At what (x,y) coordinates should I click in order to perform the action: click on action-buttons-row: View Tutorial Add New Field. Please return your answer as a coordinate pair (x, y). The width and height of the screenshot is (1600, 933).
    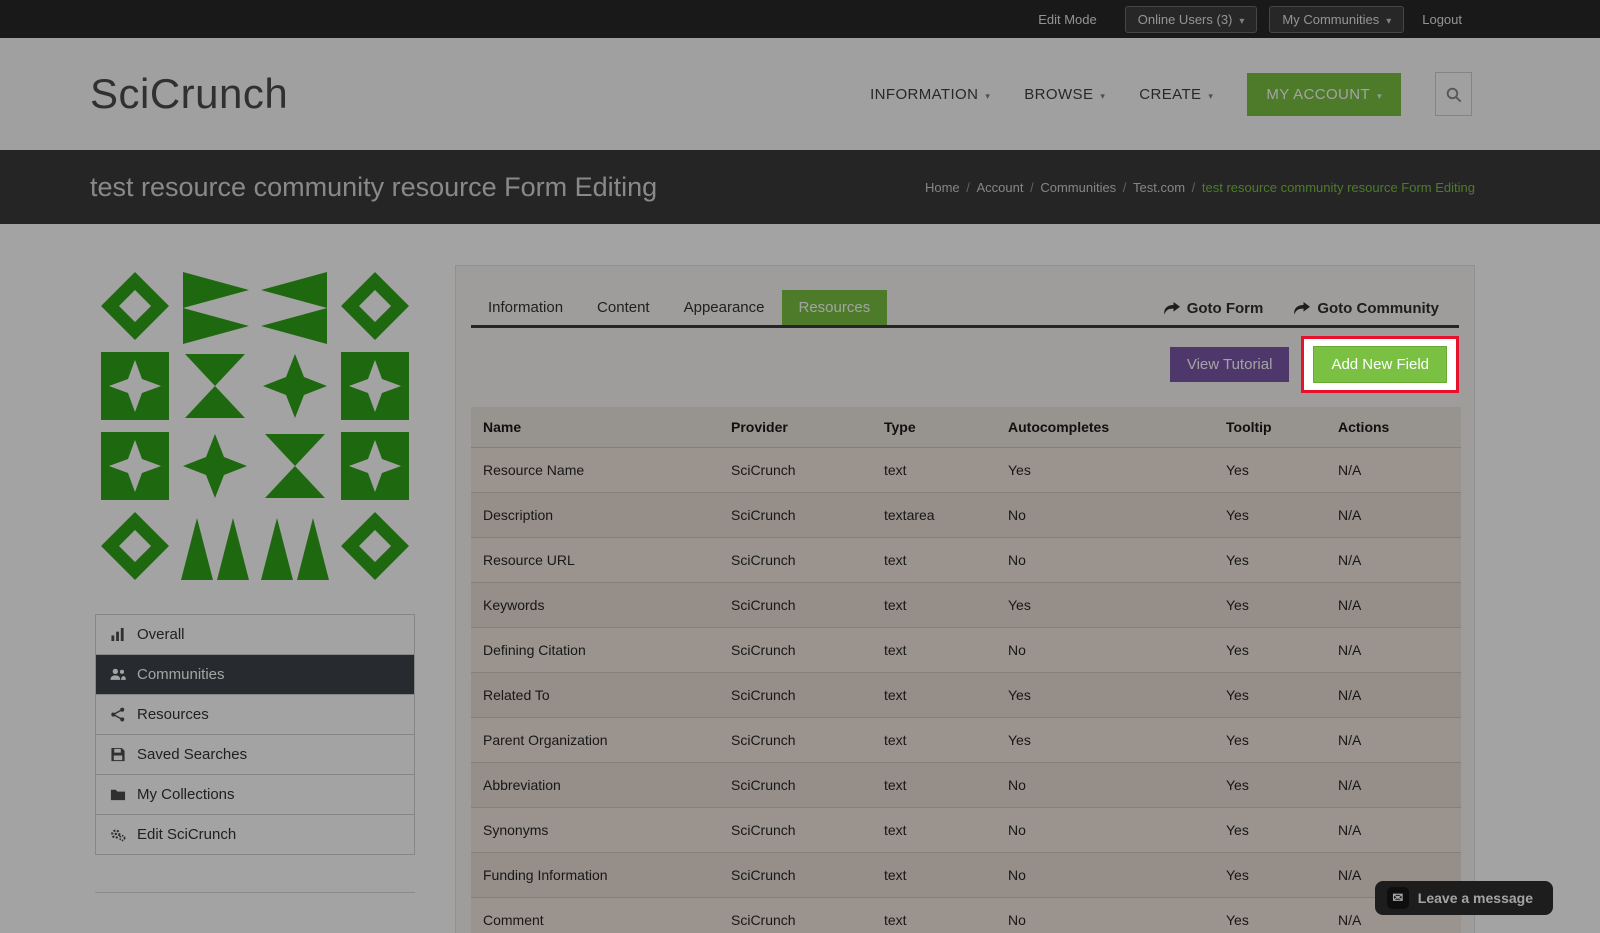
    Looking at the image, I should click on (965, 364).